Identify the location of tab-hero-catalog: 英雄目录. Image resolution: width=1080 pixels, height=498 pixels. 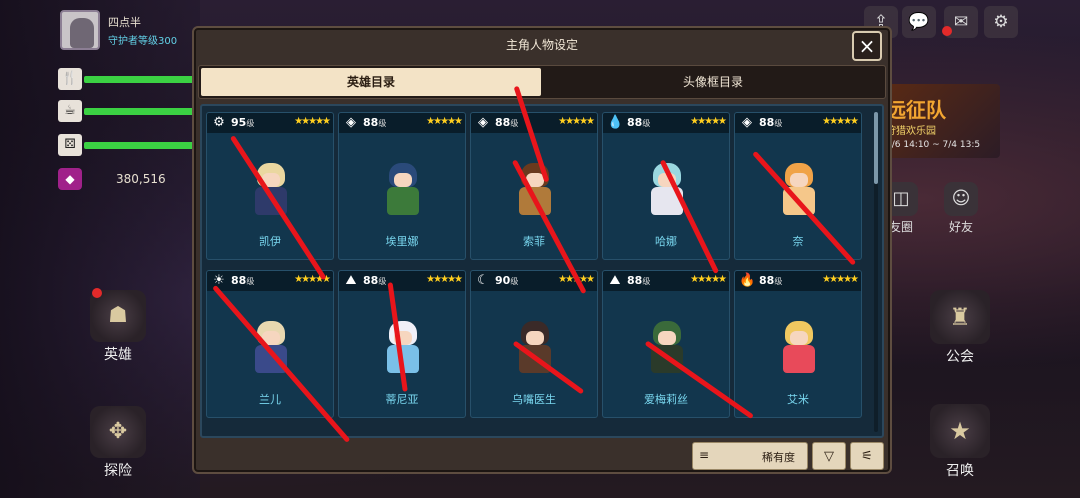
(371, 82).